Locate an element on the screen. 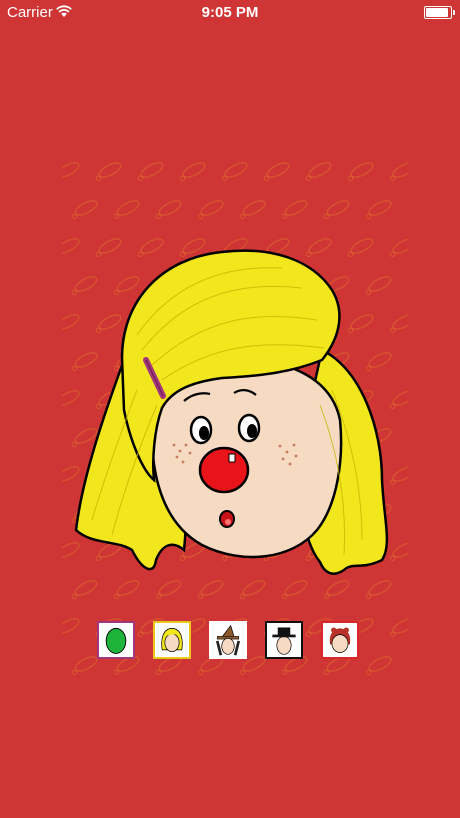  red-hair-girl-thumbnail is located at coordinates (340, 640).